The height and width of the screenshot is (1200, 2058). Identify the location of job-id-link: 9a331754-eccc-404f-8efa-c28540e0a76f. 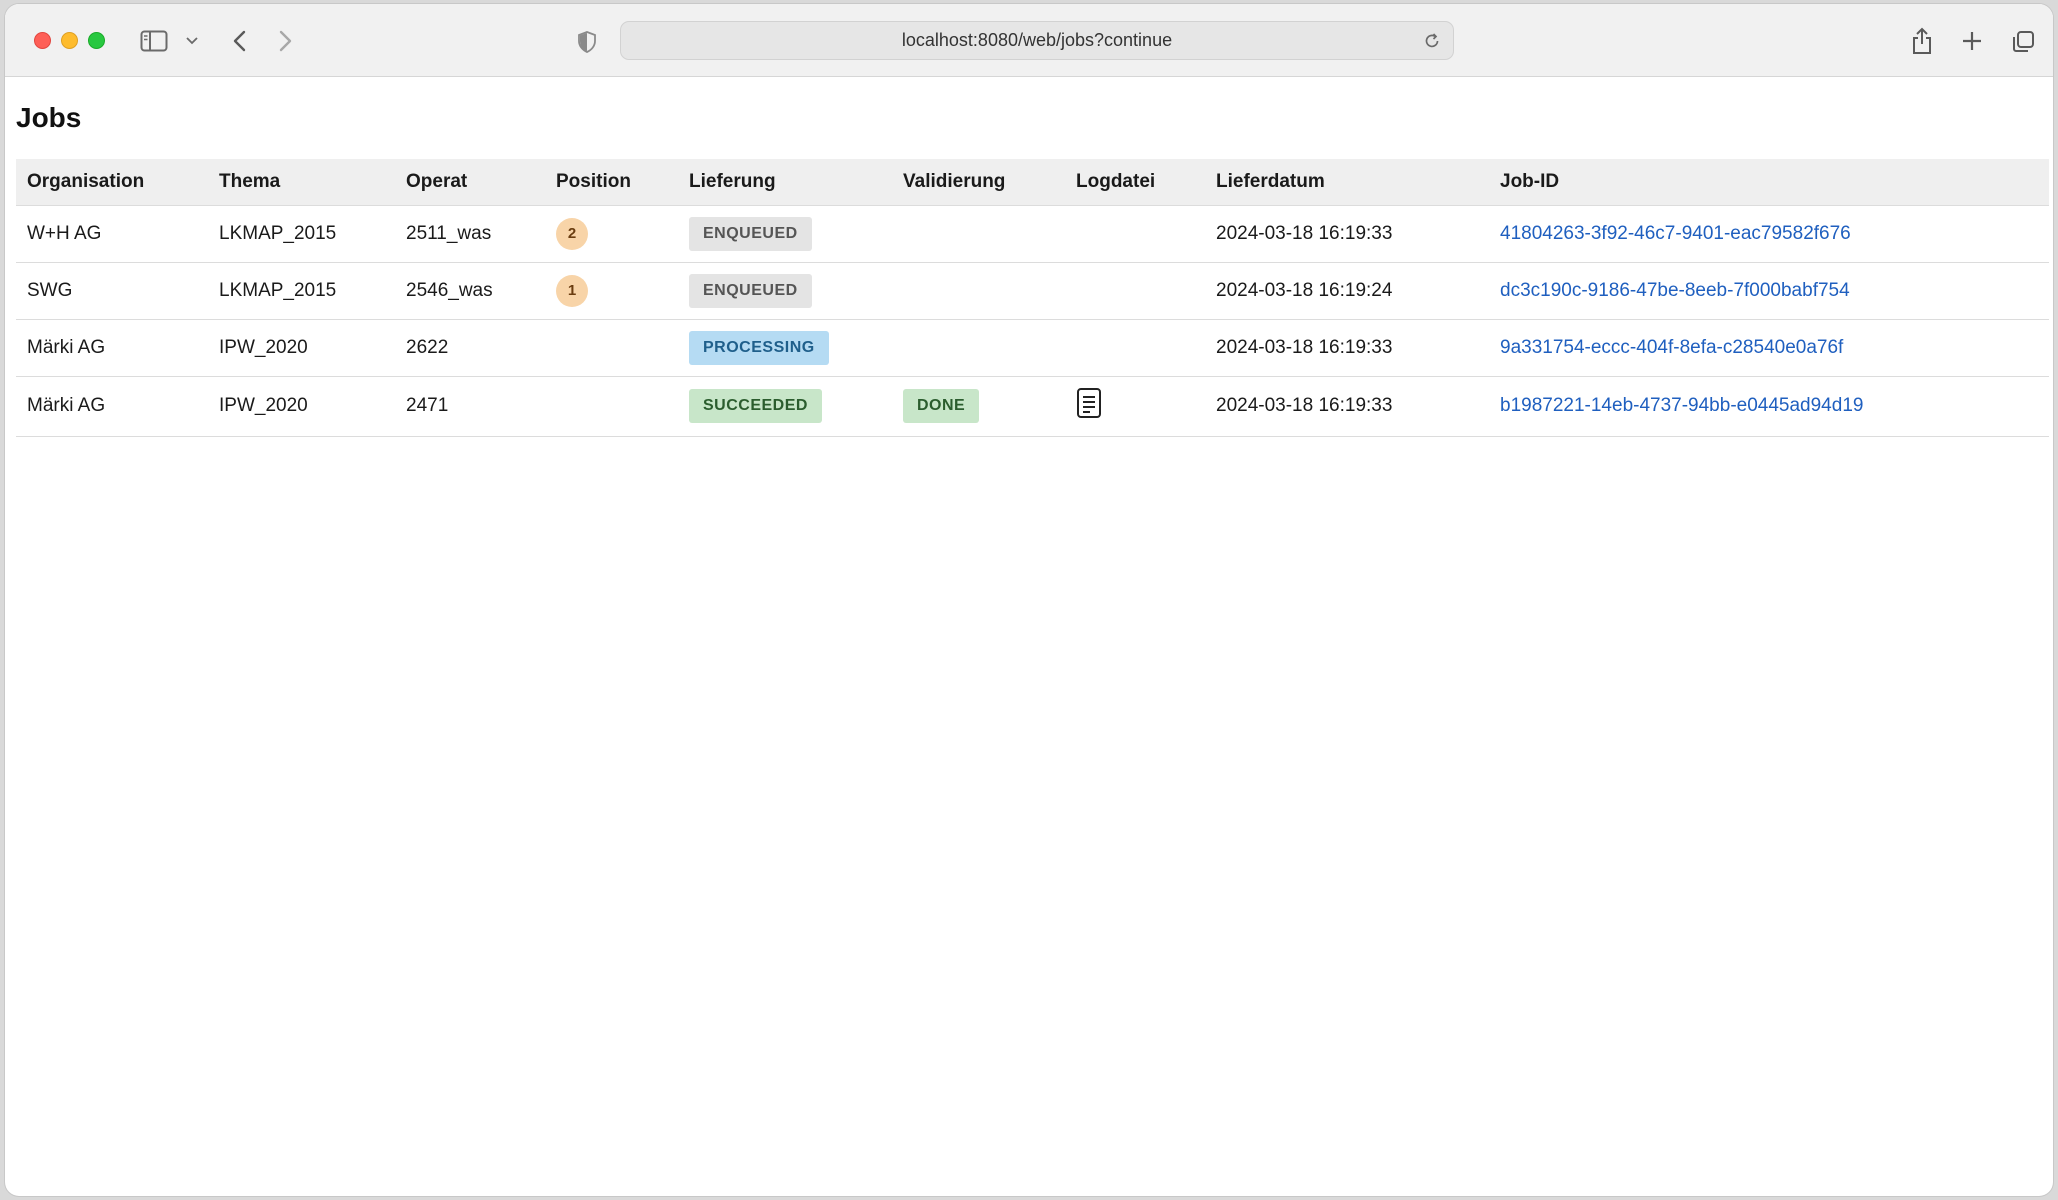
(1671, 347).